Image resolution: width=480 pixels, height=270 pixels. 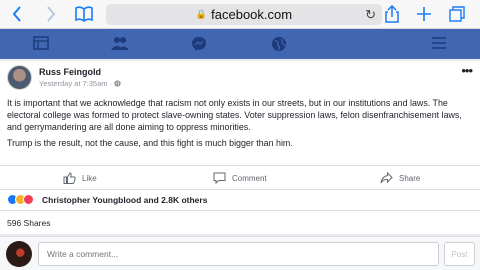 I want to click on share-icon, so click(x=392, y=14).